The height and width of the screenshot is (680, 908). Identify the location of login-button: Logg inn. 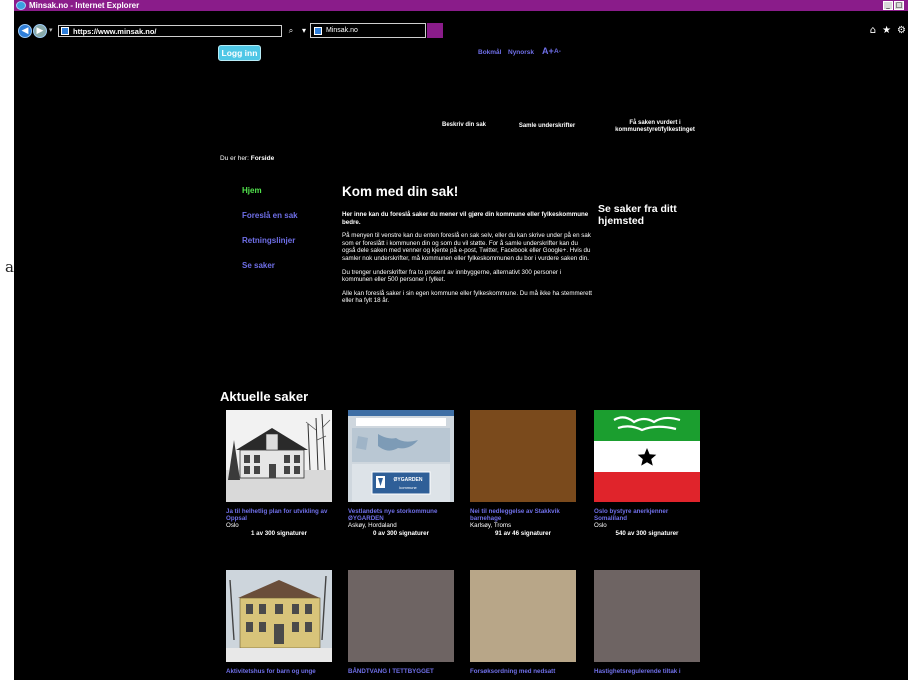
(239, 53).